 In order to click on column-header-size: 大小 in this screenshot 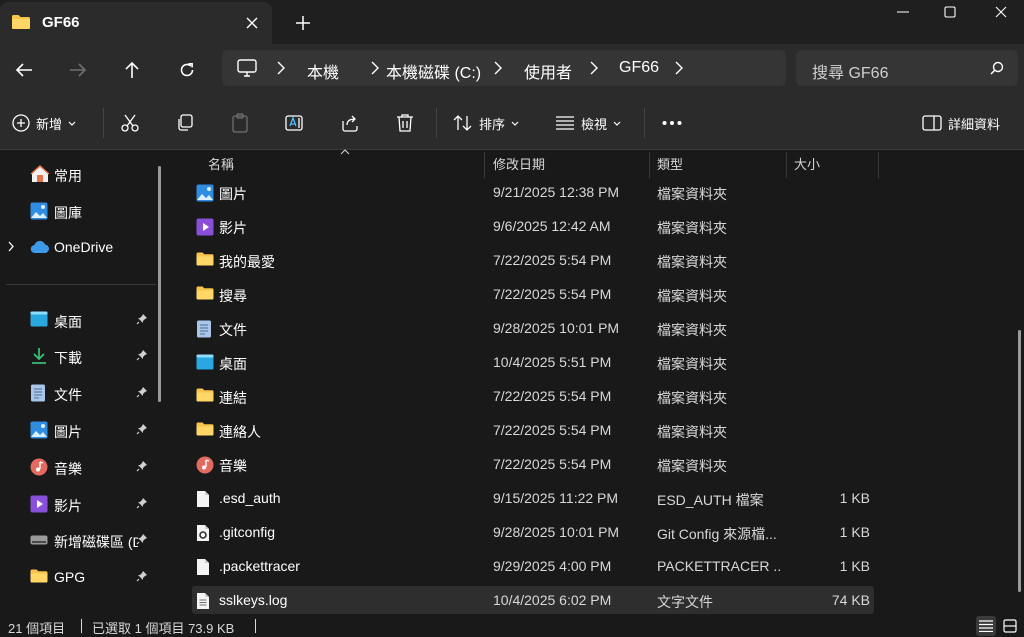, I will do `click(807, 163)`.